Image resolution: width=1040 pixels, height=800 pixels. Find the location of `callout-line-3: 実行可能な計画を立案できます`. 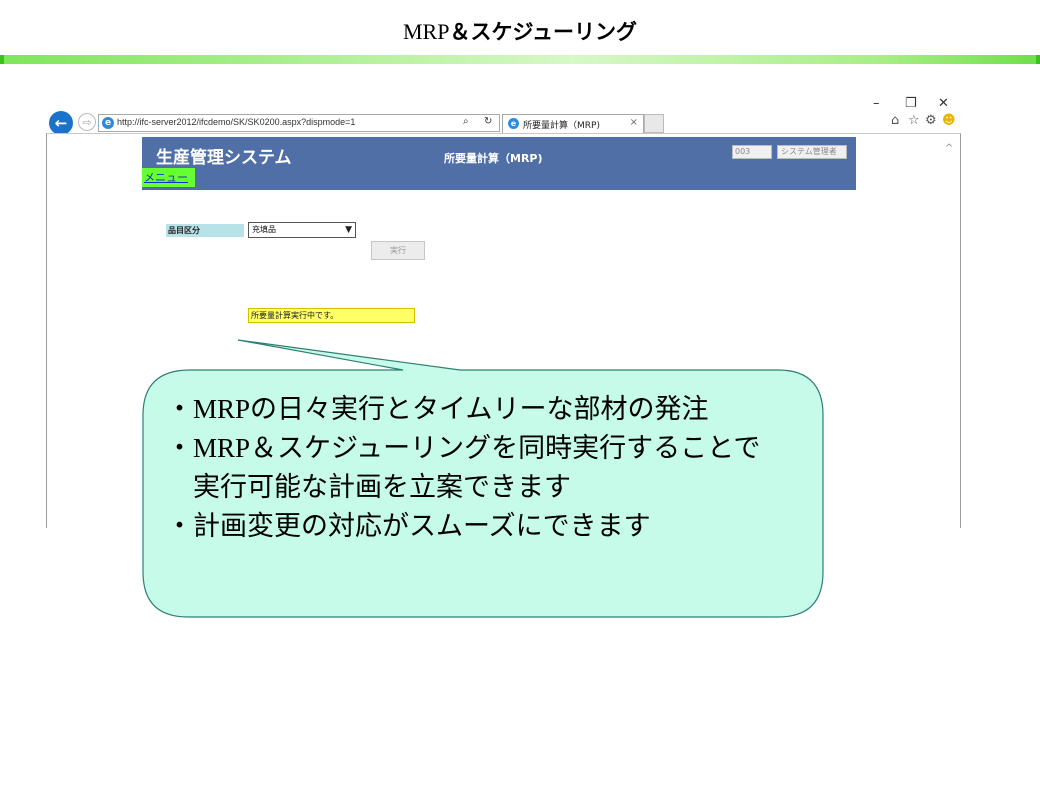

callout-line-3: 実行可能な計画を立案できます is located at coordinates (368, 487).